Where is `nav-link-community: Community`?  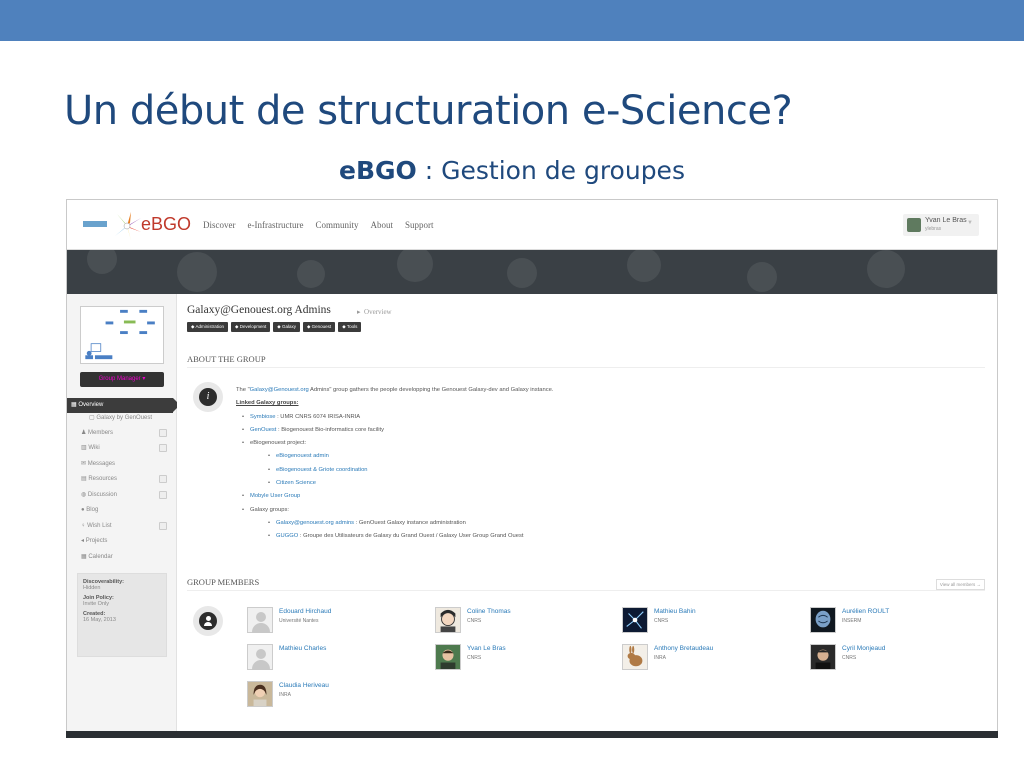
nav-link-community: Community is located at coordinates (336, 225).